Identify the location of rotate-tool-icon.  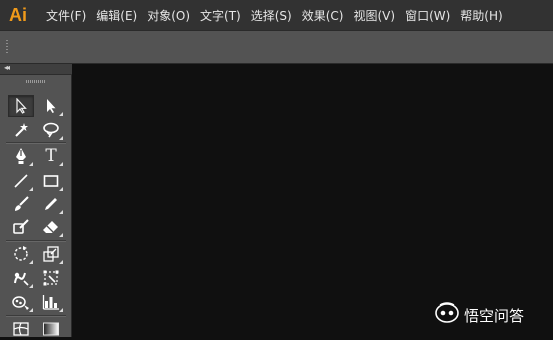
(21, 254).